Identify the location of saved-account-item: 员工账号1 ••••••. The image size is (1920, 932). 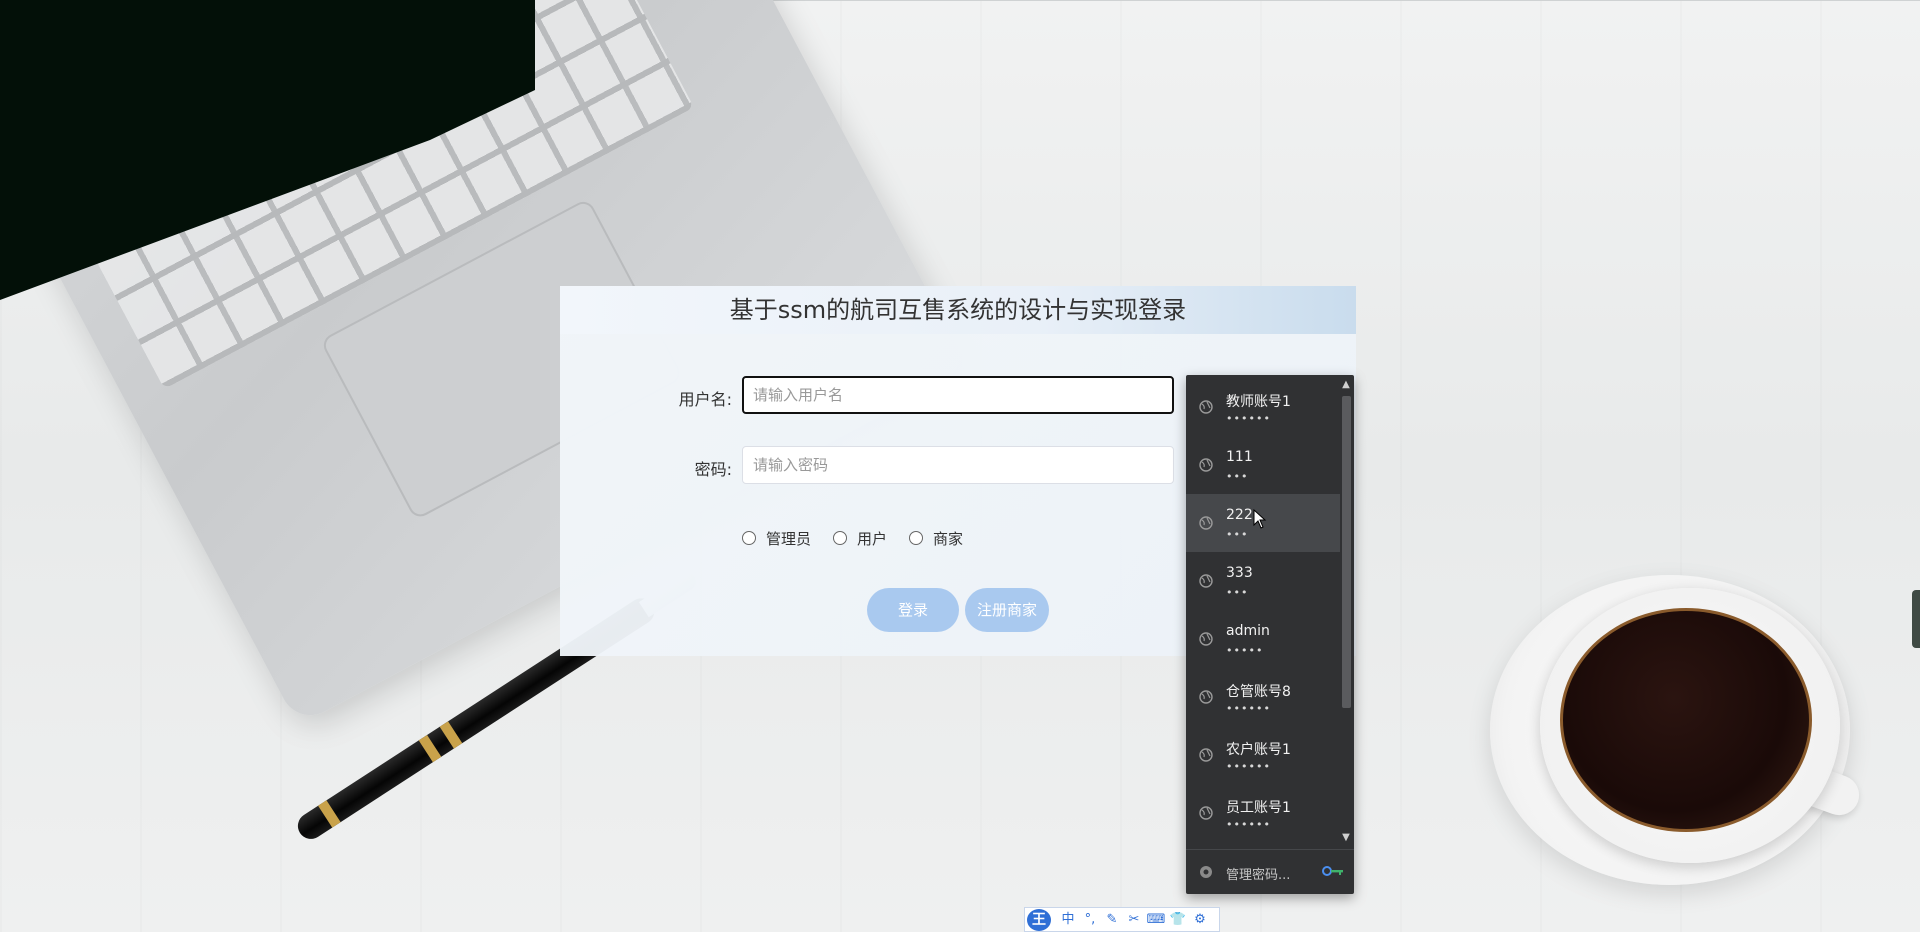
(1263, 813).